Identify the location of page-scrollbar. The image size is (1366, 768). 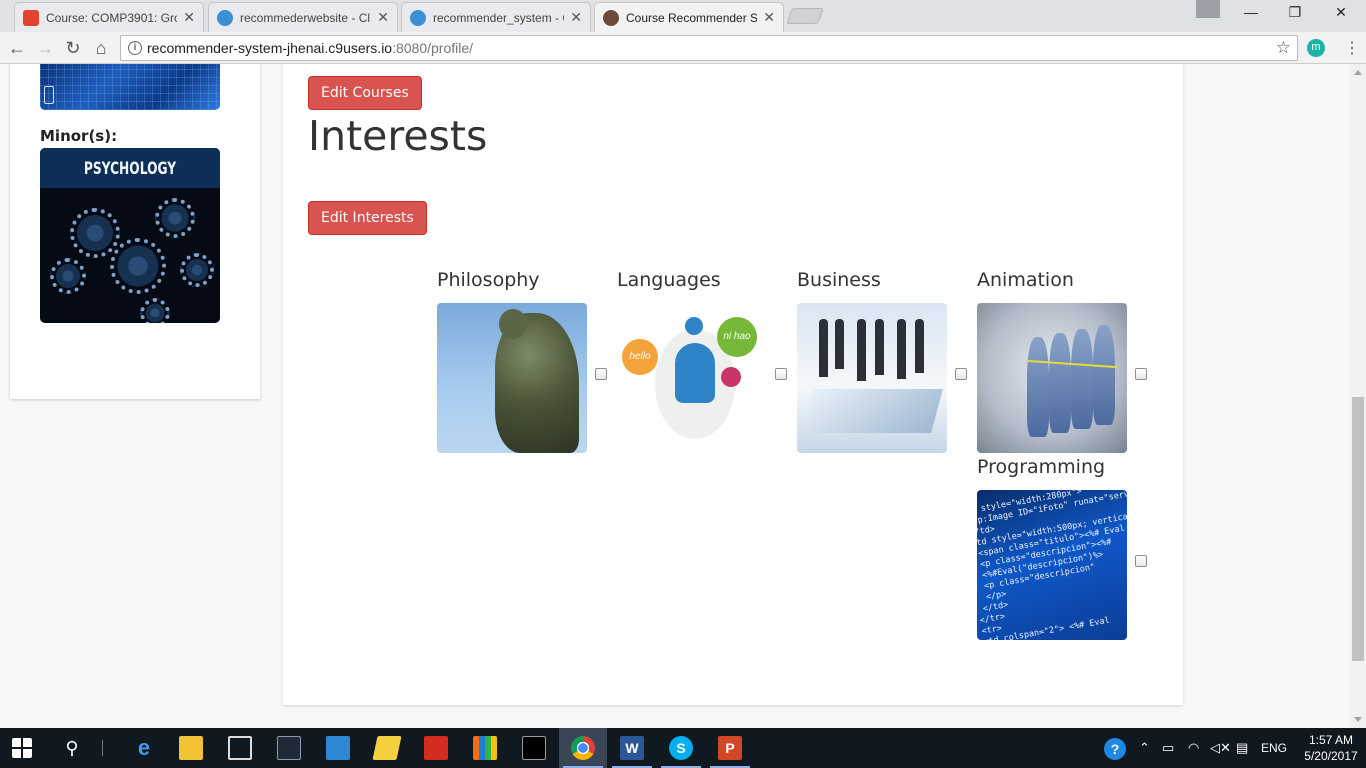
(1358, 396).